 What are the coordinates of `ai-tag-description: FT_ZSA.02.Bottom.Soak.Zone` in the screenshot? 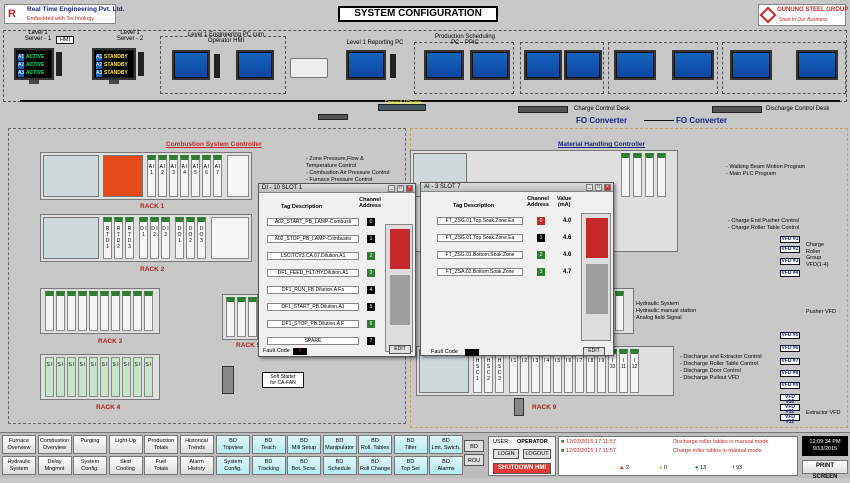 It's located at (480, 272).